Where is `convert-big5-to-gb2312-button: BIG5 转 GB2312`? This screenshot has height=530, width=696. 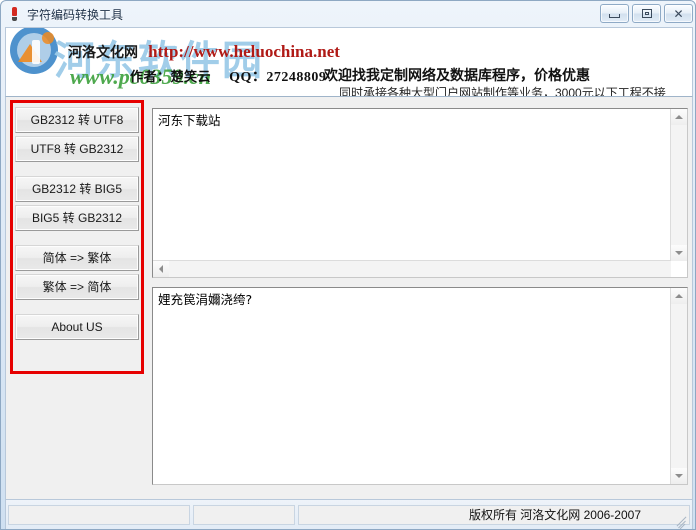
convert-big5-to-gb2312-button: BIG5 转 GB2312 is located at coordinates (77, 218).